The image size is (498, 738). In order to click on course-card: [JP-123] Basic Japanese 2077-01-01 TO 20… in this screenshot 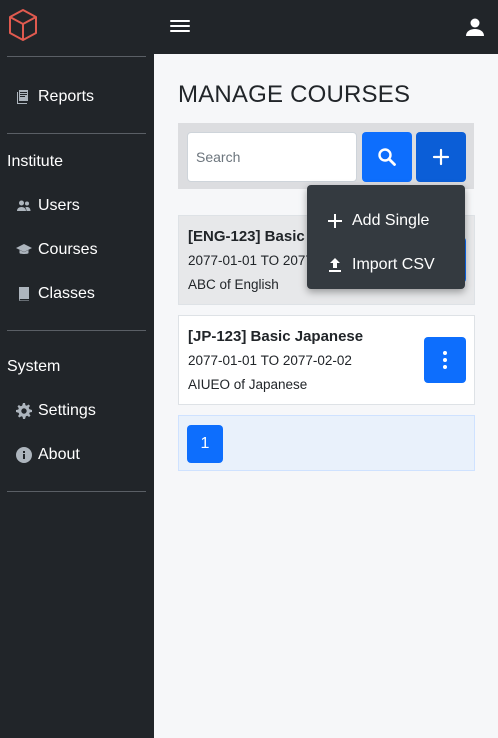, I will do `click(326, 360)`.